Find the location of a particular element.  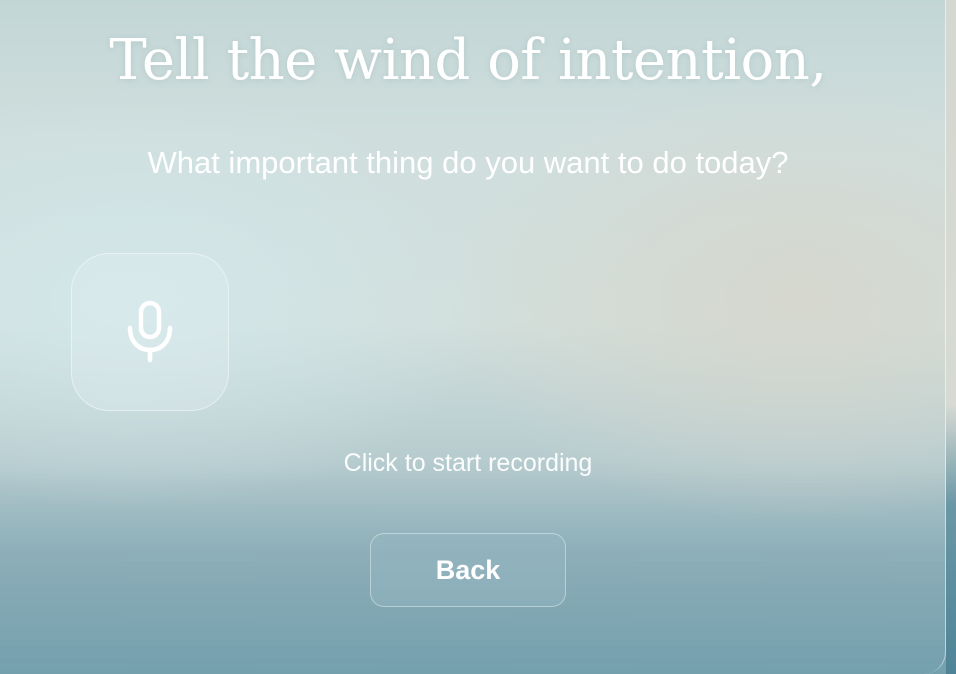

microphone-icon is located at coordinates (150, 331).